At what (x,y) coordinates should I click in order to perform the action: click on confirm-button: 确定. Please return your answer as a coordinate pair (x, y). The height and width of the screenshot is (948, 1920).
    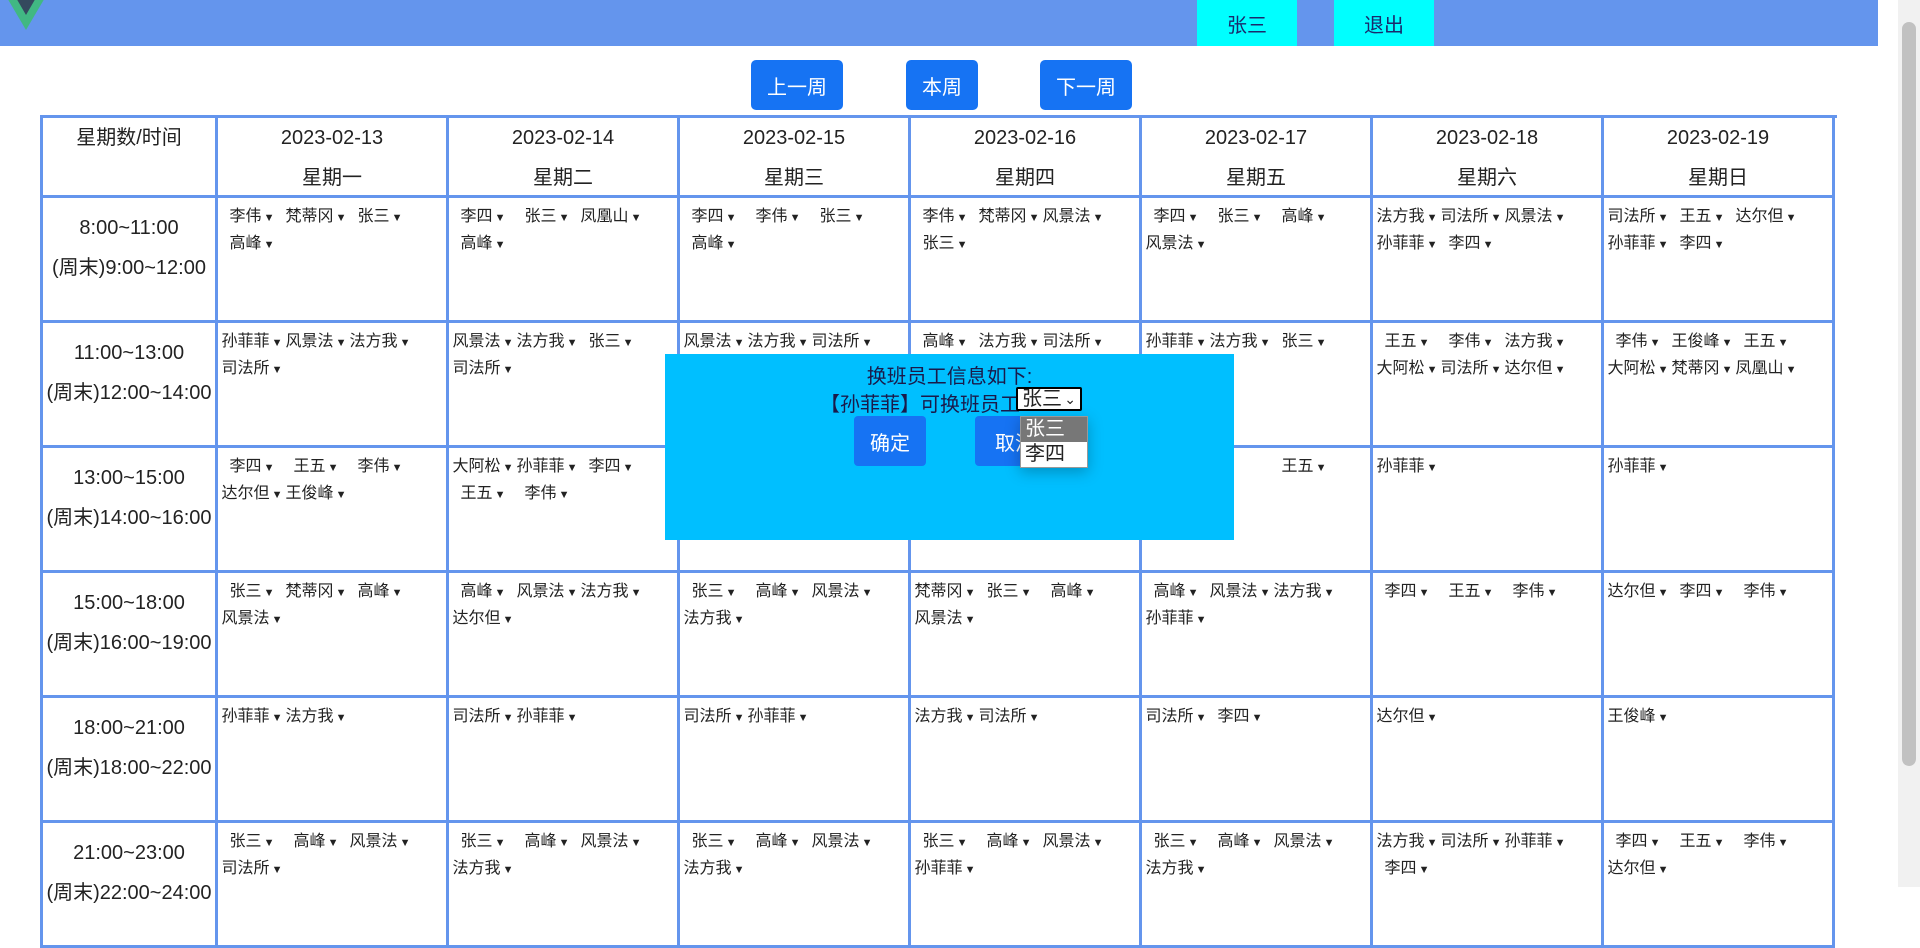
    Looking at the image, I should click on (890, 441).